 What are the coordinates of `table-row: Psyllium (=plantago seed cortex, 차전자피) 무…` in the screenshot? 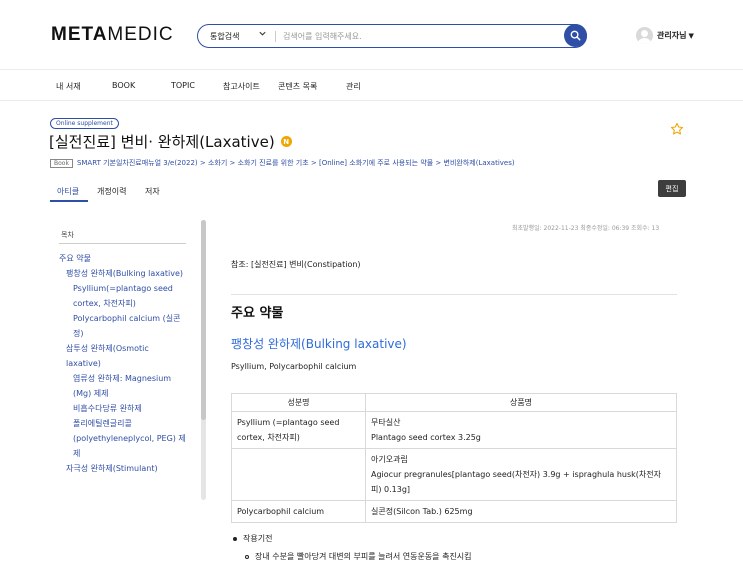 It's located at (454, 430).